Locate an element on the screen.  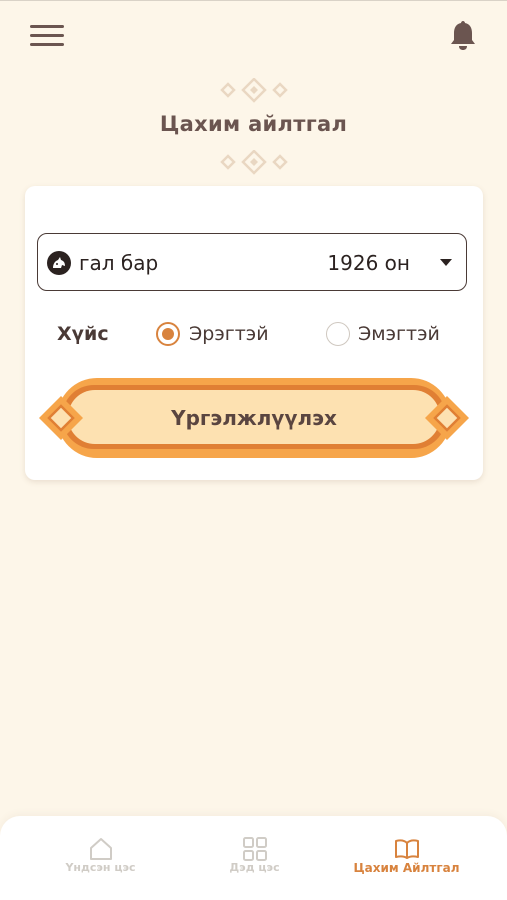
bottom-nav: Үндсэн цэс Дэд цэс Цахим Айлтгал is located at coordinates (253, 858).